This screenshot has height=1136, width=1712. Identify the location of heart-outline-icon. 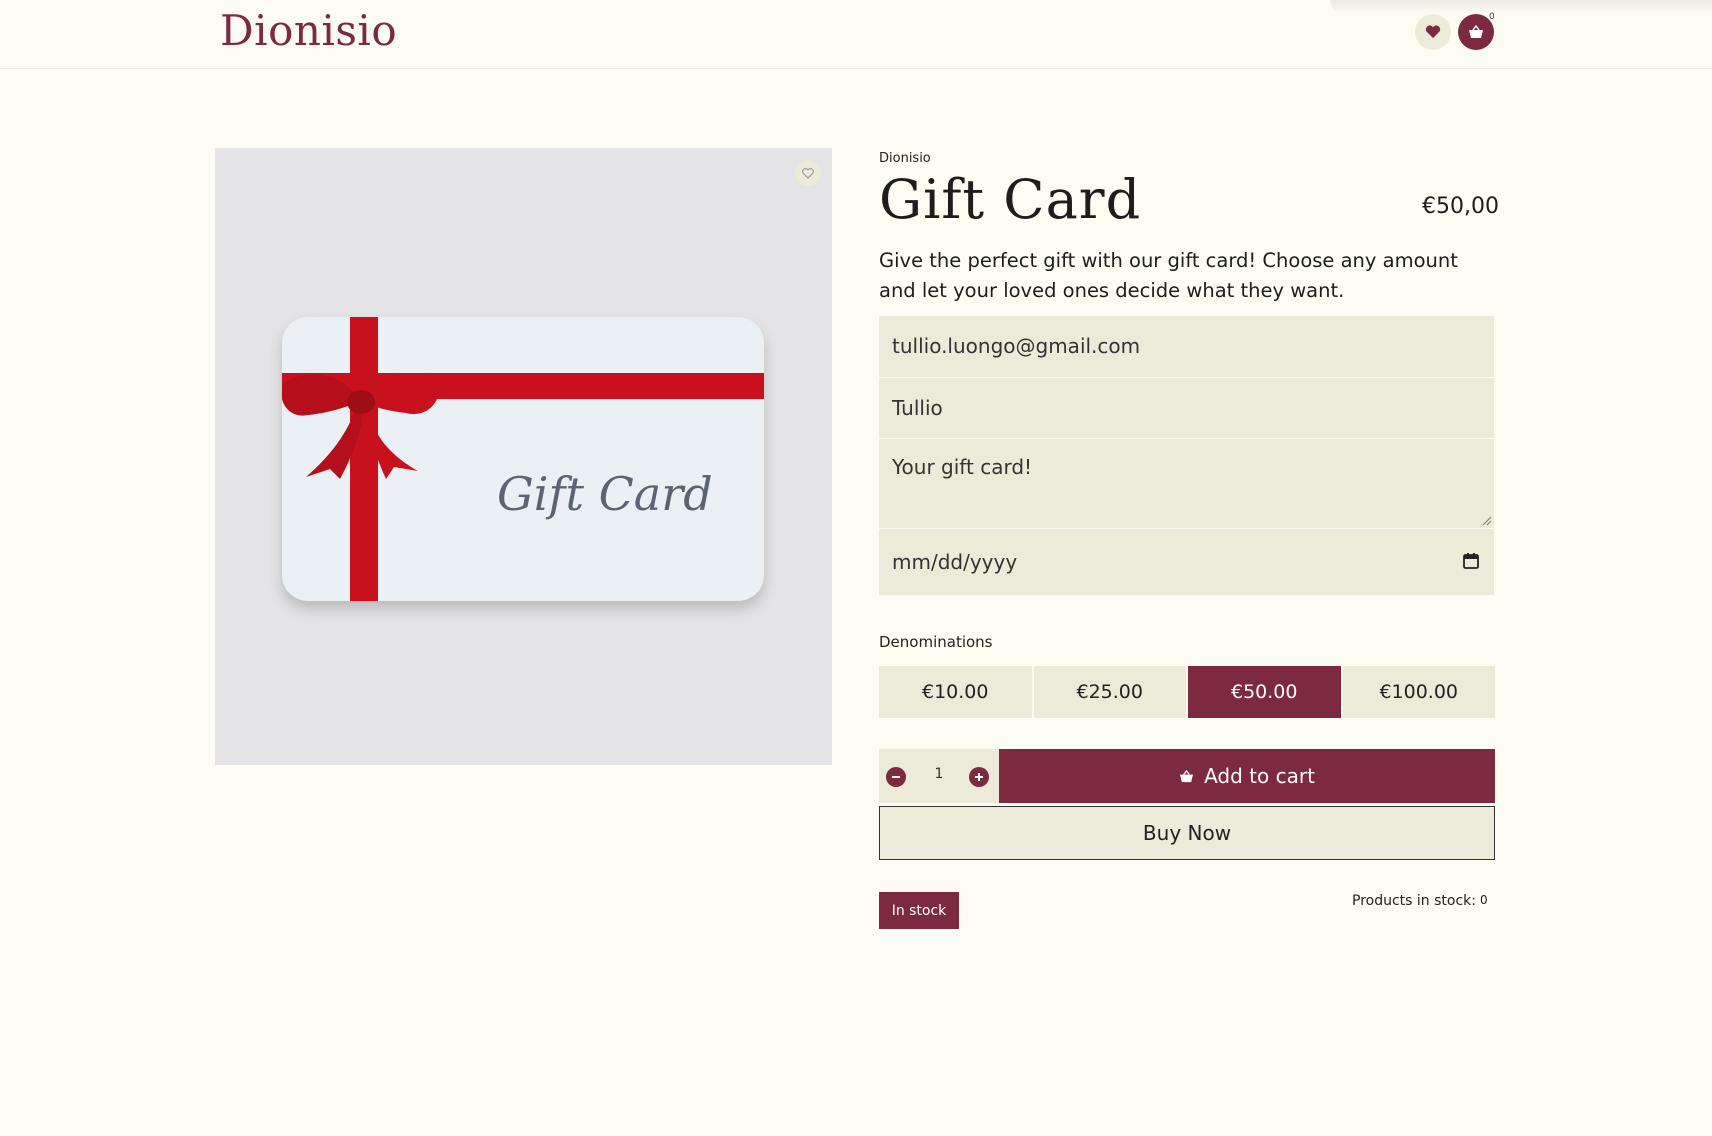
(808, 173).